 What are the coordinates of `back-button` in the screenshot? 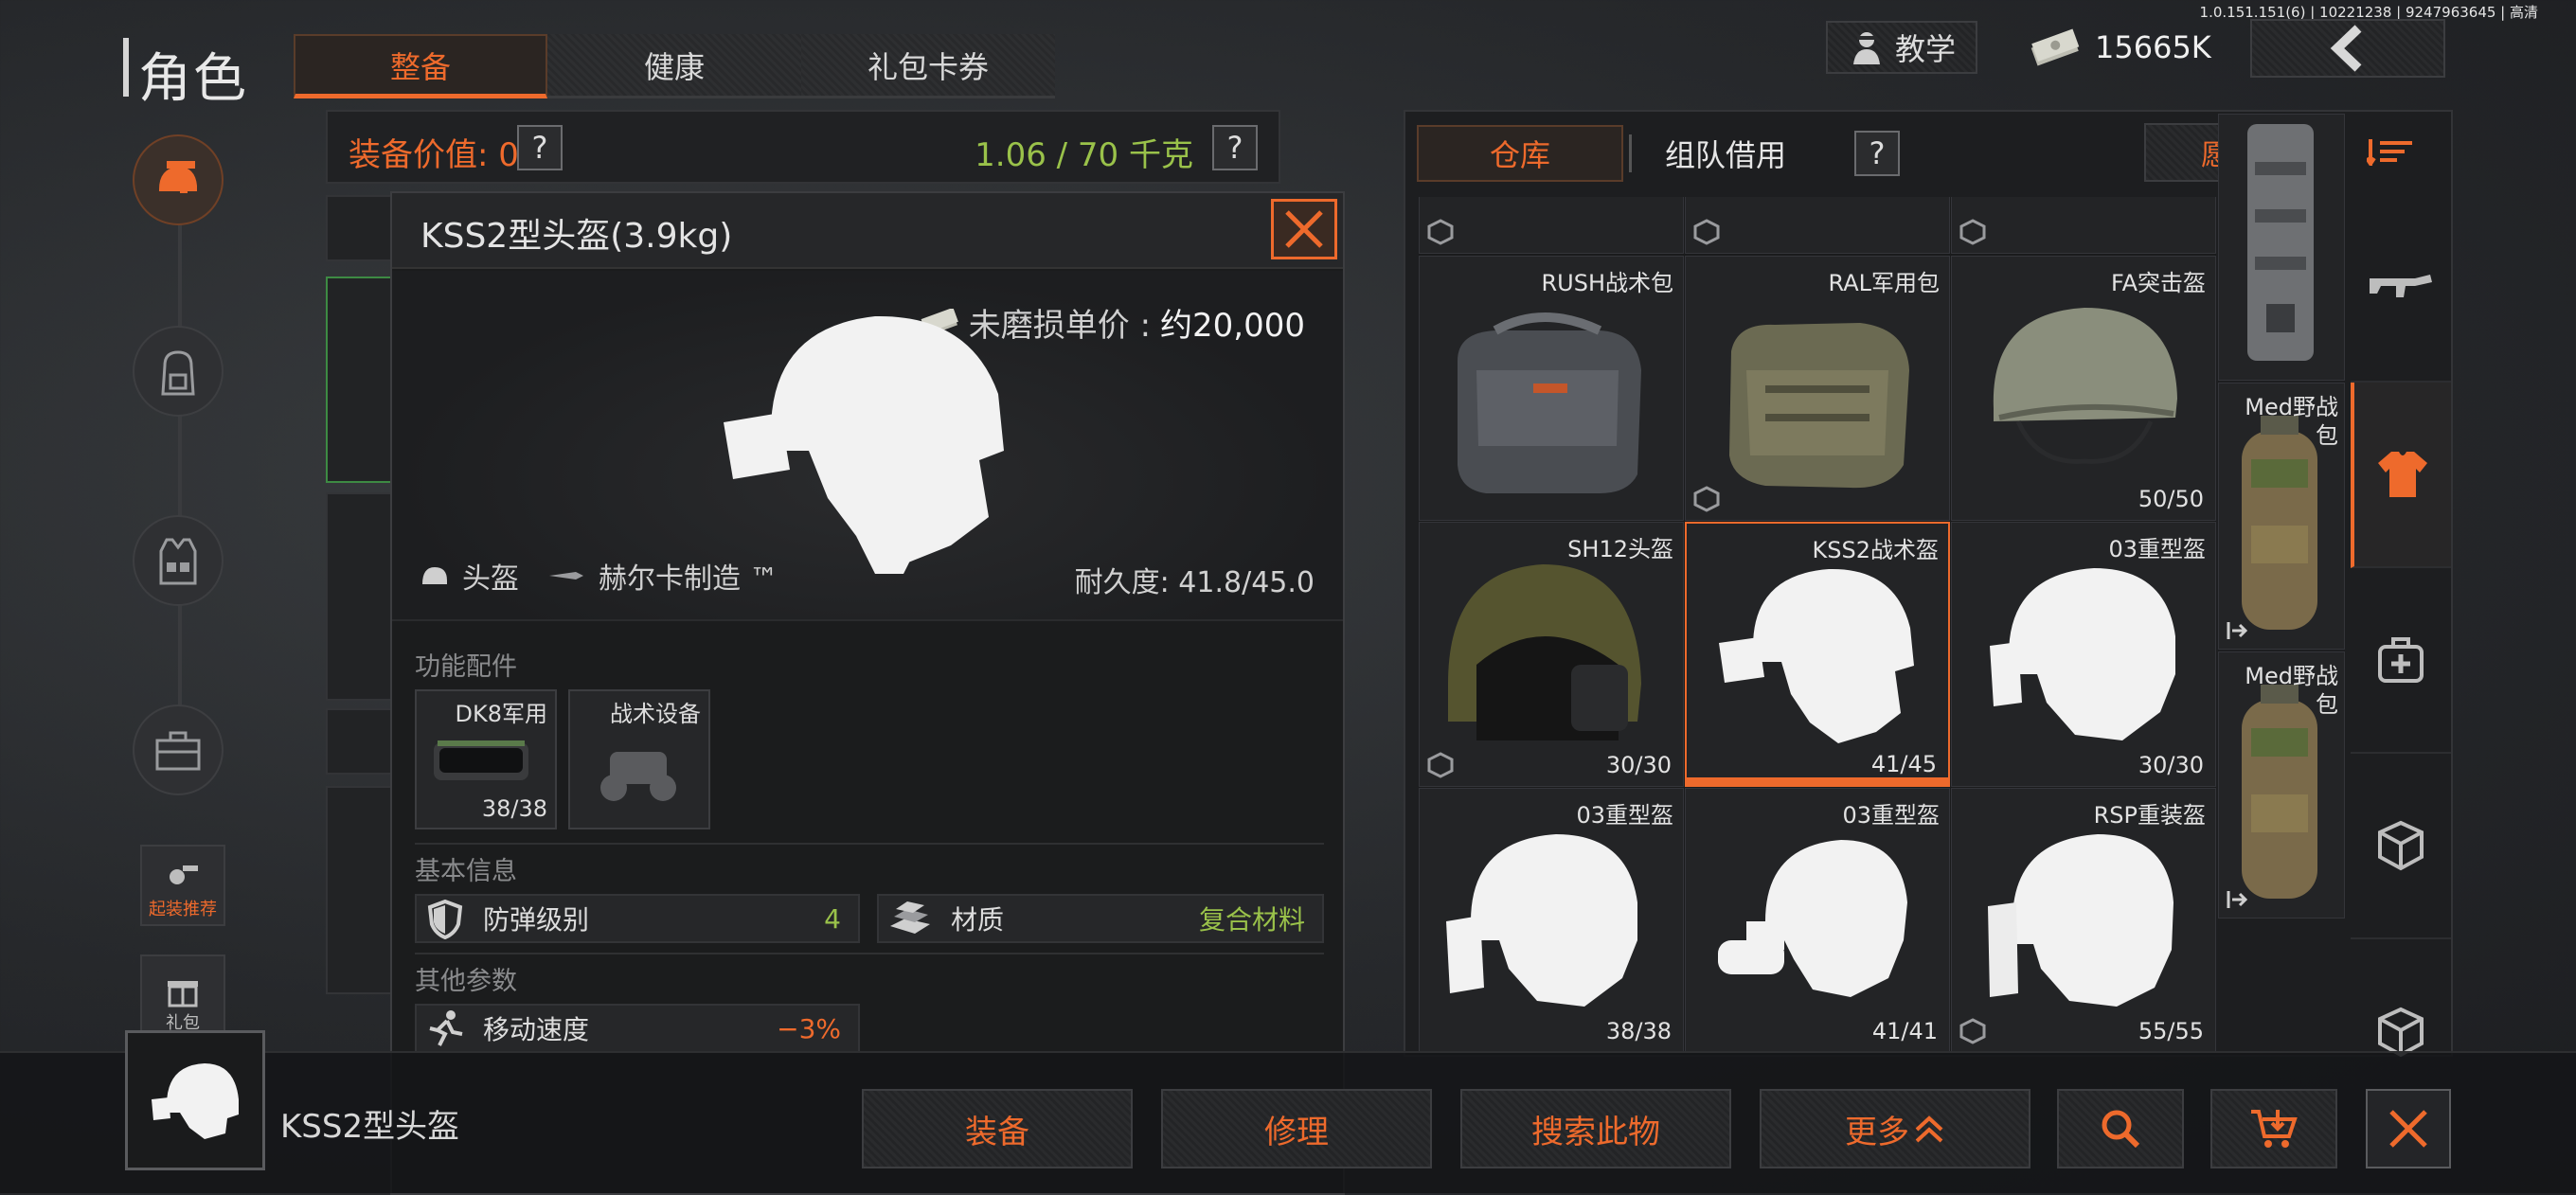 It's located at (2347, 48).